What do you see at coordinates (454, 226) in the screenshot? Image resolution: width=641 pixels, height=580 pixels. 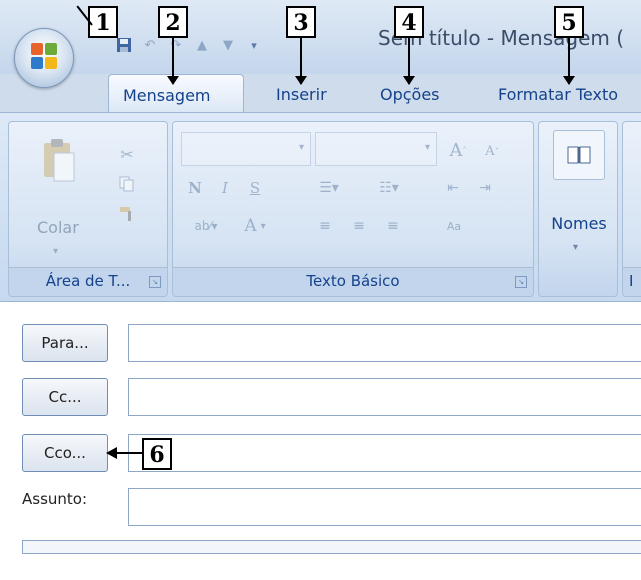 I see `styles-icon: Aa` at bounding box center [454, 226].